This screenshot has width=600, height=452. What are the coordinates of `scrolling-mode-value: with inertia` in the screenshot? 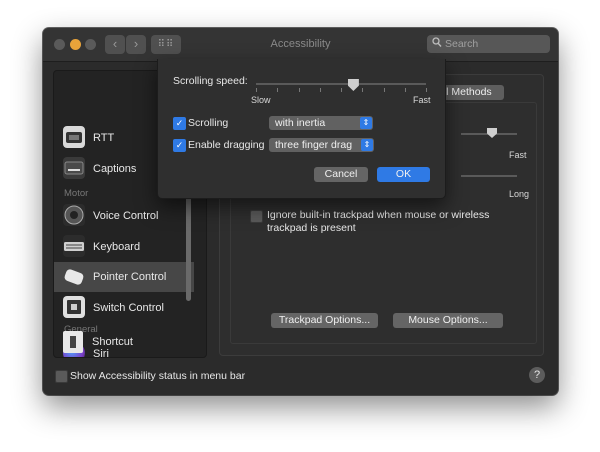 It's located at (300, 123).